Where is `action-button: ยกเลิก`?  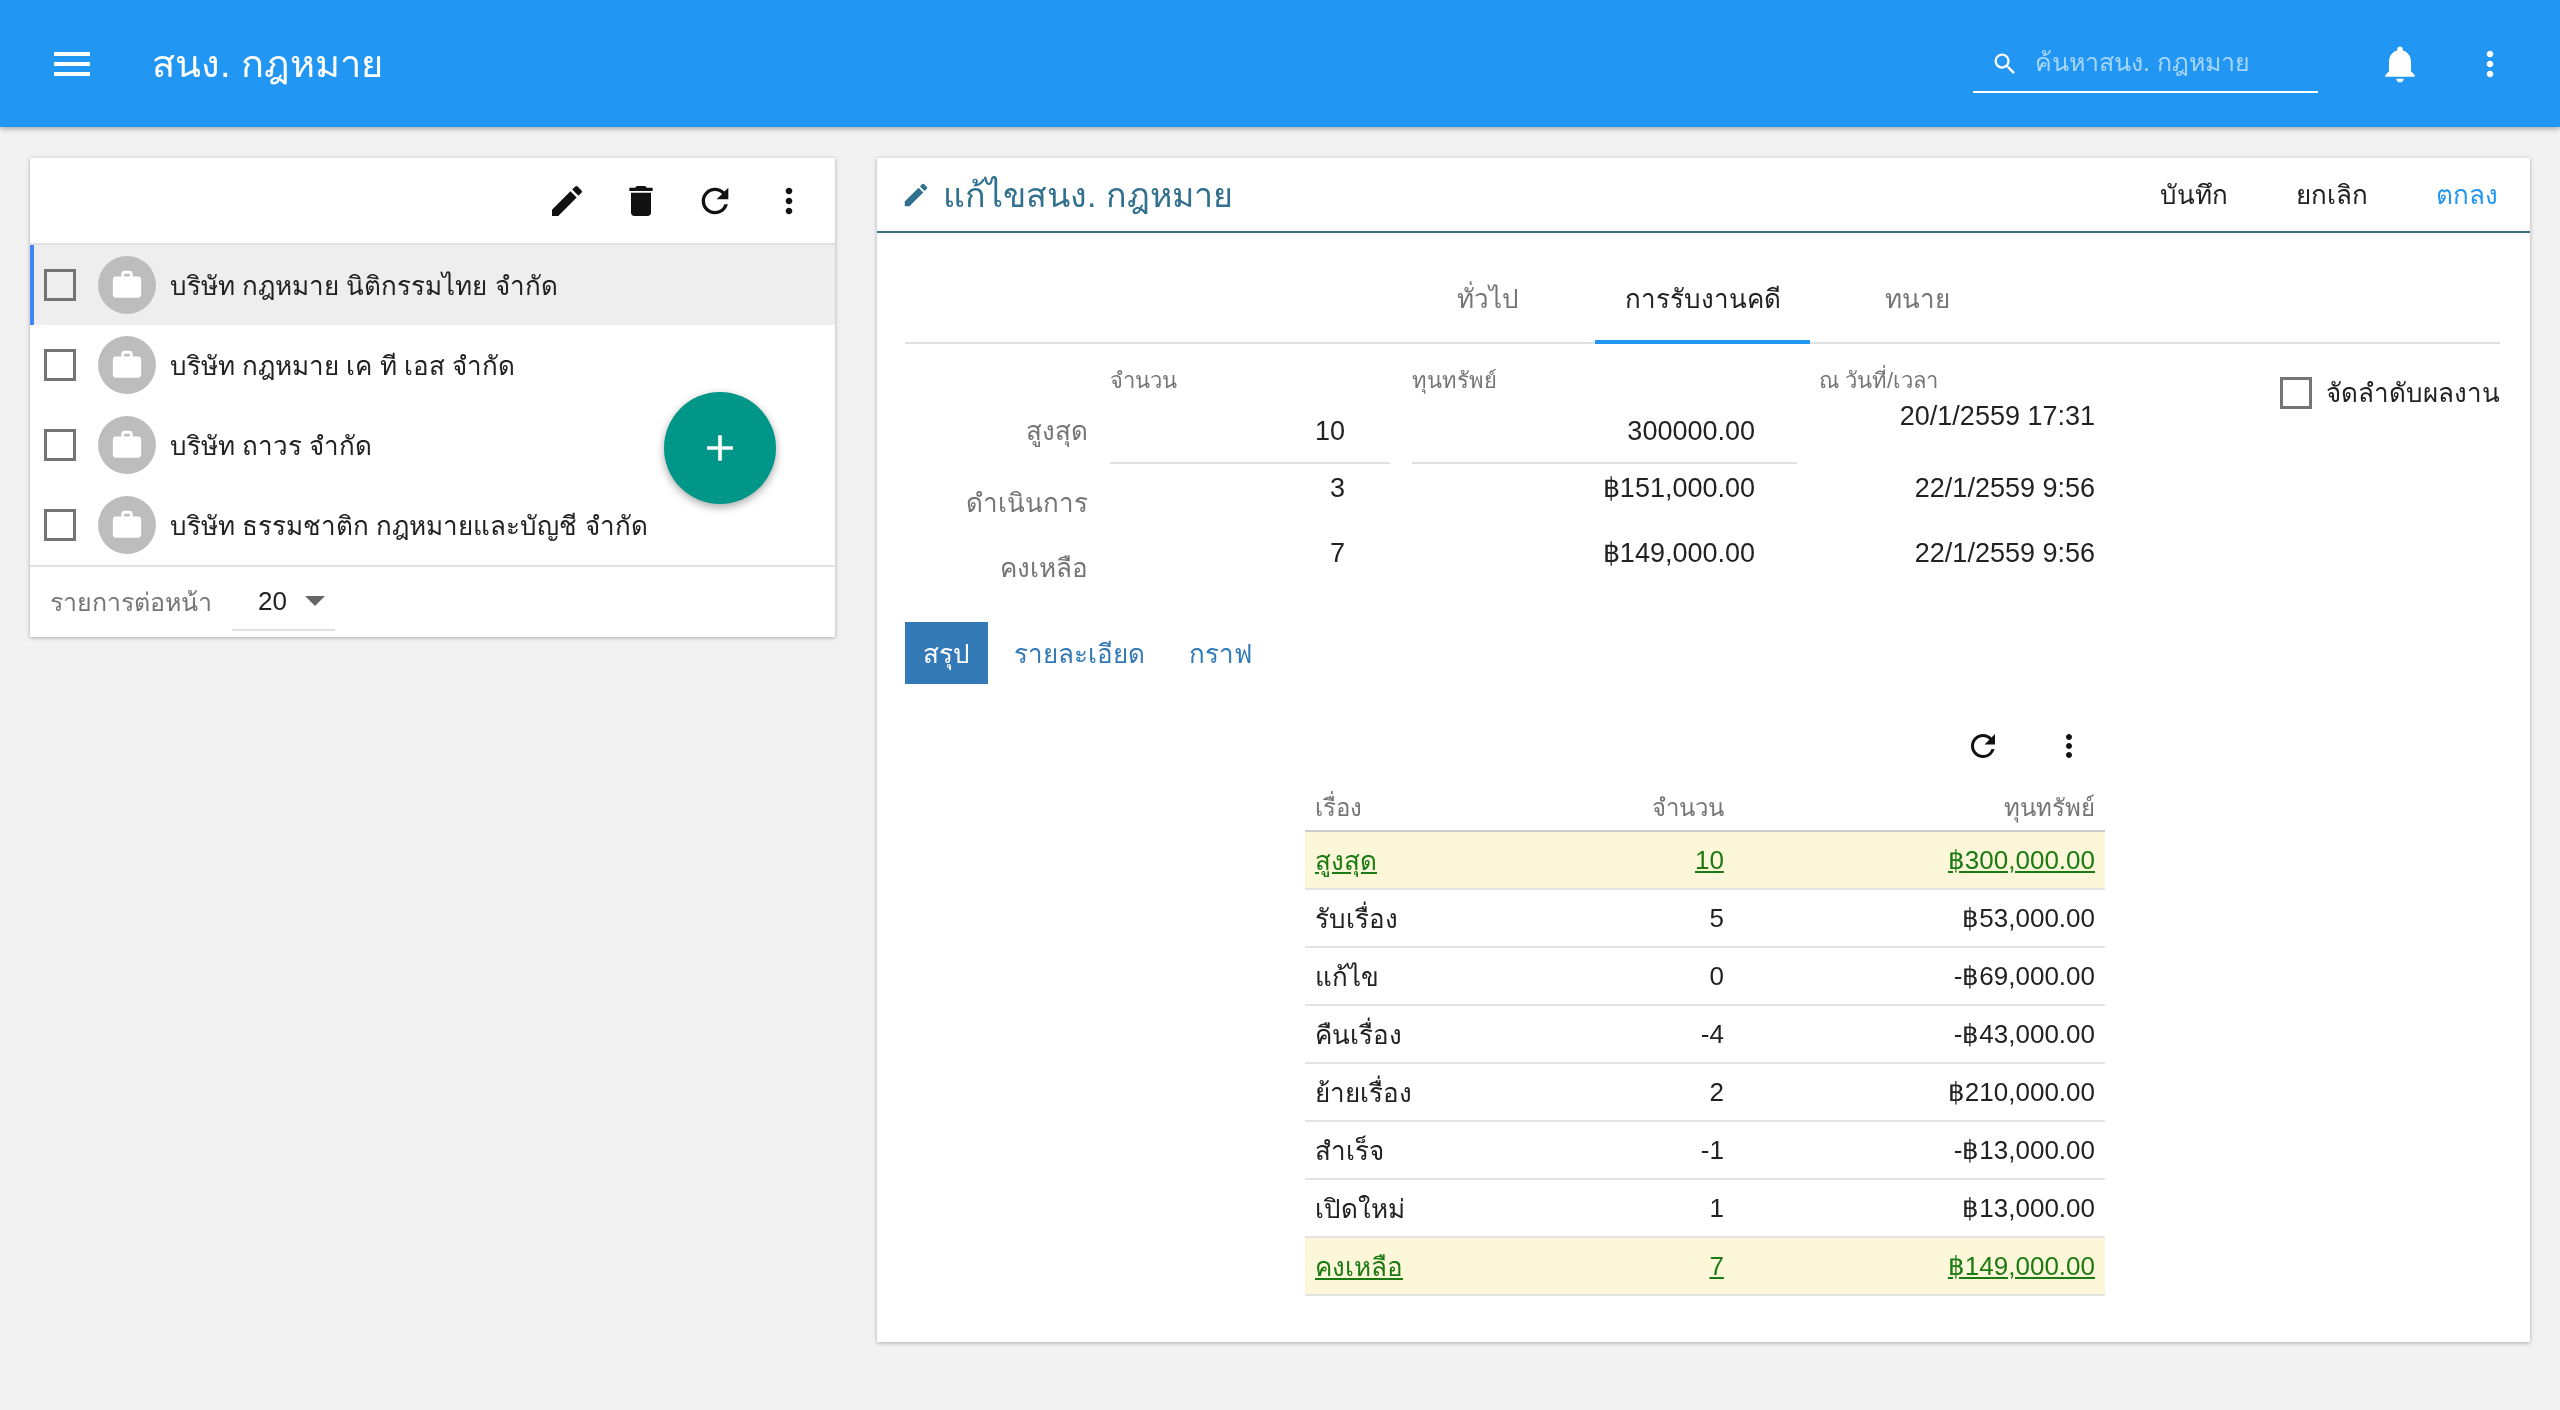
action-button: ยกเลิก is located at coordinates (2332, 194).